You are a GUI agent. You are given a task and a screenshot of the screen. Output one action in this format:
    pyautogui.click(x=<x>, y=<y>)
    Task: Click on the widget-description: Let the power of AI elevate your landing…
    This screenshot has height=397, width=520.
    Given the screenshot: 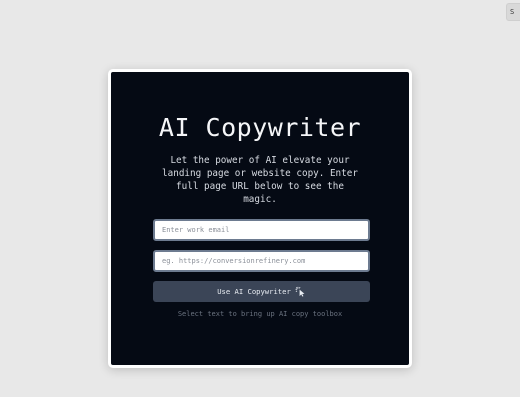 What is the action you would take?
    pyautogui.click(x=260, y=180)
    